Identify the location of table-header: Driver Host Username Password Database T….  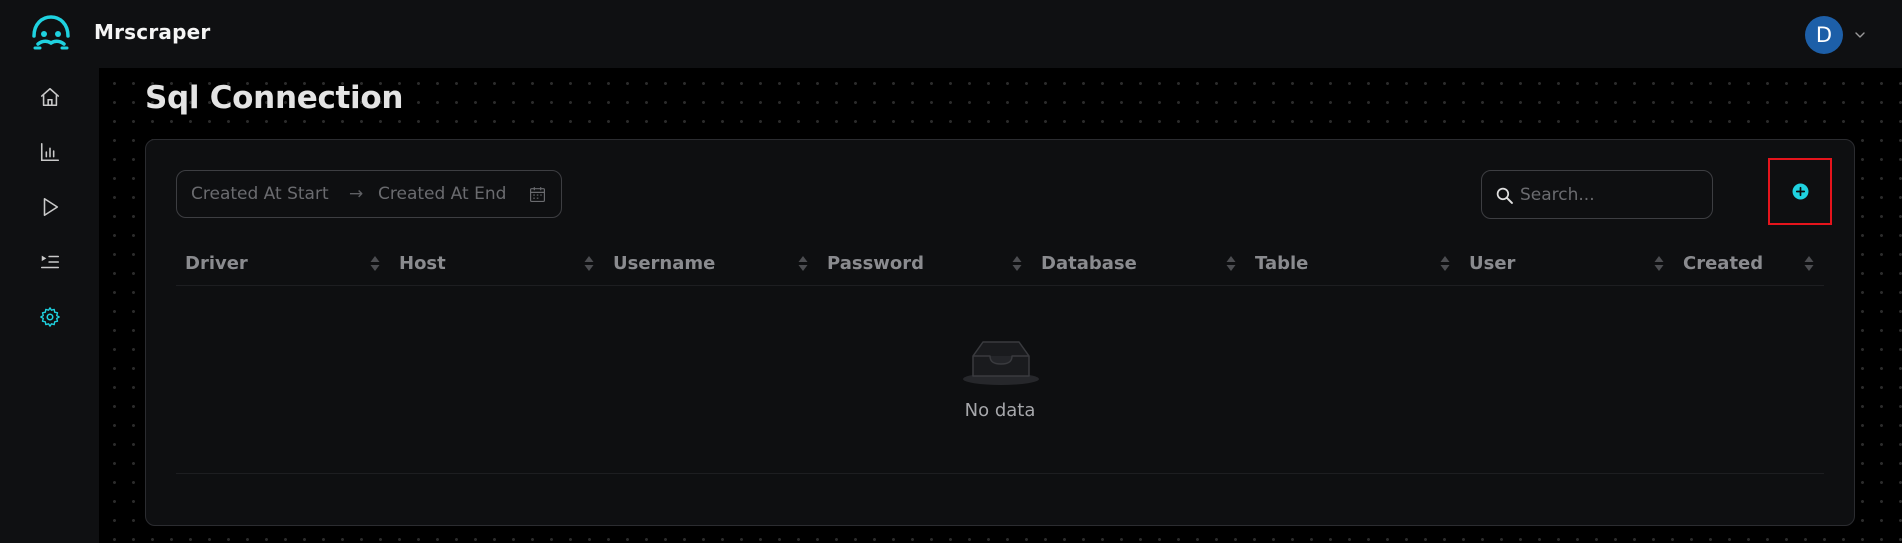
(1000, 263).